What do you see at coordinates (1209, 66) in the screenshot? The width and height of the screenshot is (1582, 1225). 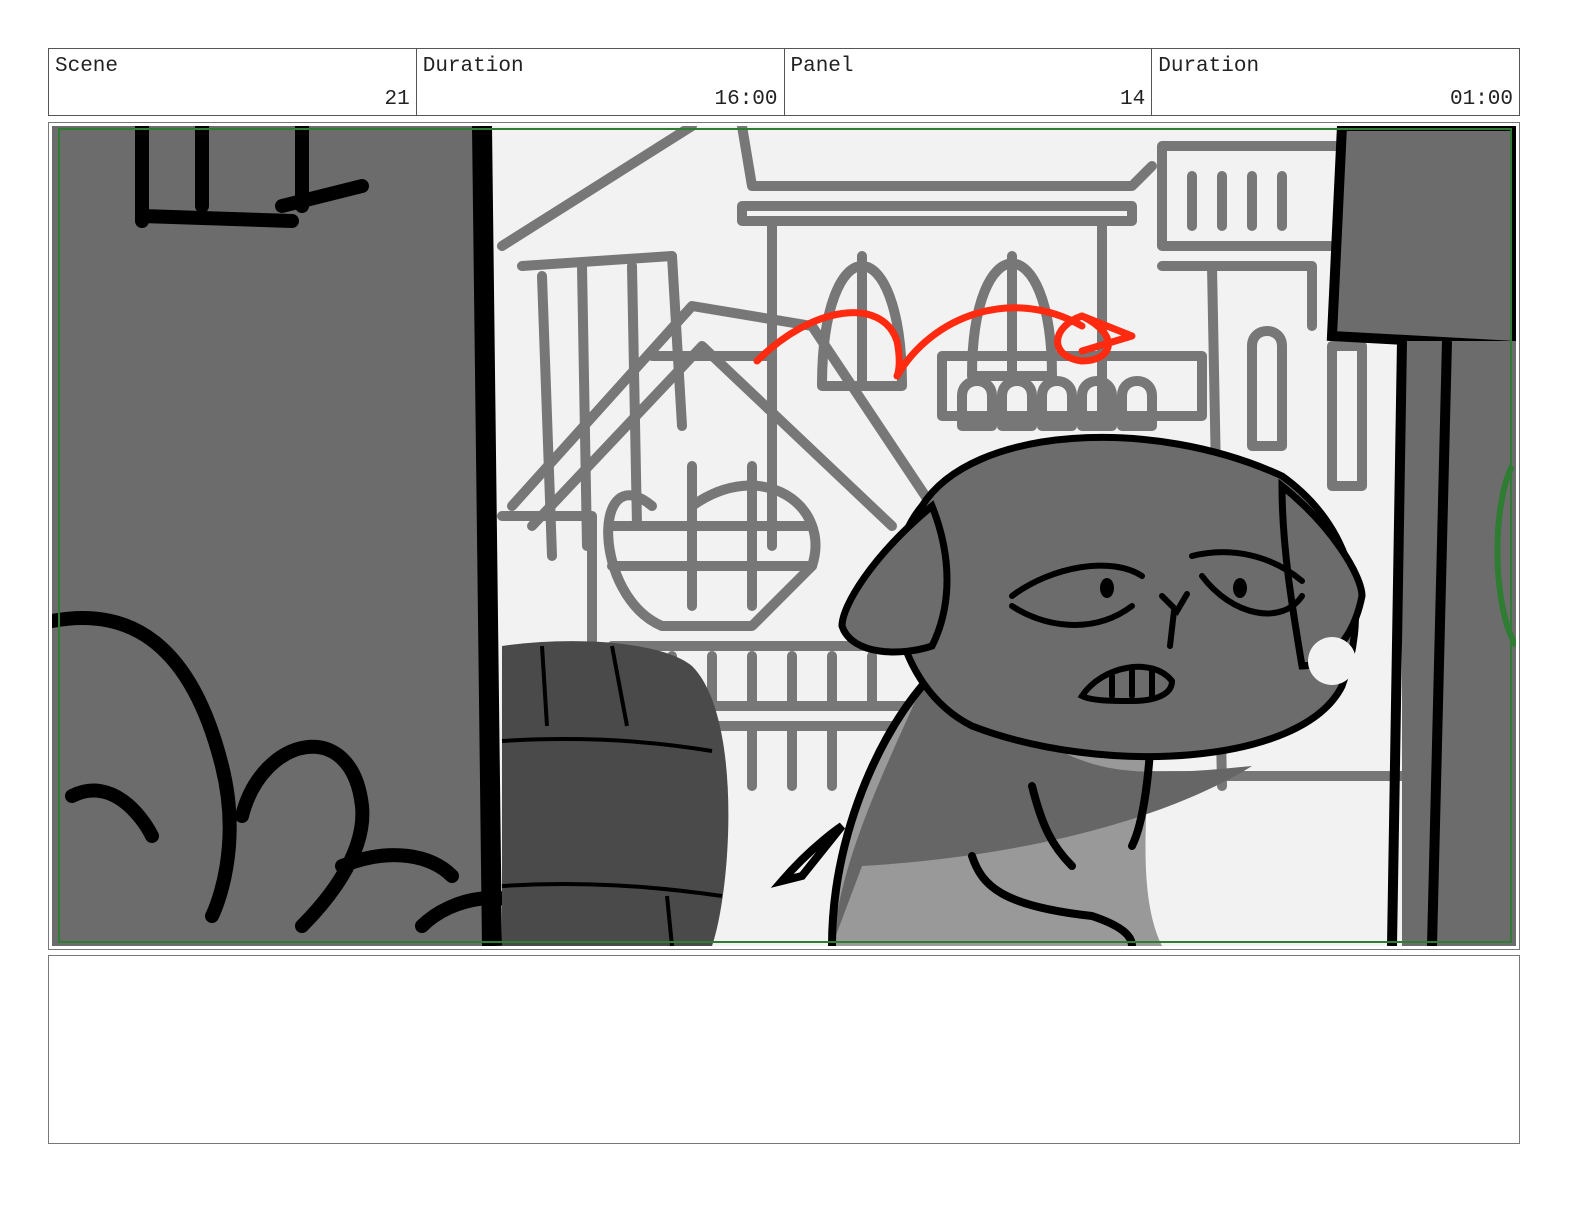 I see `panel-duration-label: Duration` at bounding box center [1209, 66].